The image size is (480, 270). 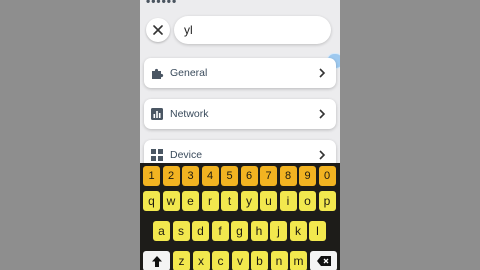 What do you see at coordinates (151, 201) in the screenshot?
I see `key-q: q` at bounding box center [151, 201].